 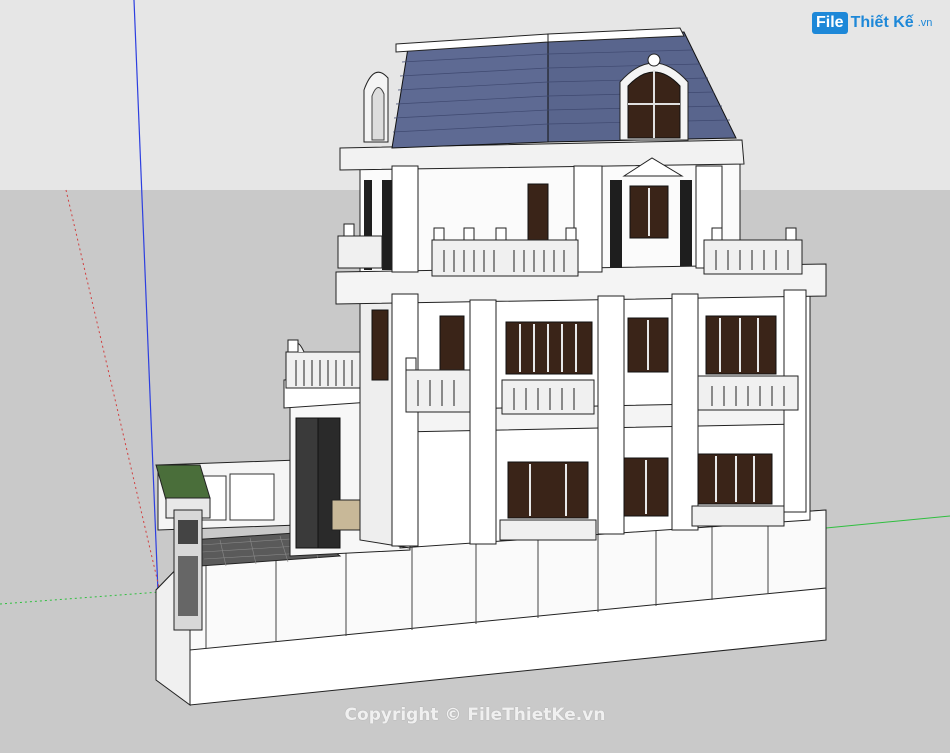 I want to click on logo-tld: .vn, so click(x=925, y=23).